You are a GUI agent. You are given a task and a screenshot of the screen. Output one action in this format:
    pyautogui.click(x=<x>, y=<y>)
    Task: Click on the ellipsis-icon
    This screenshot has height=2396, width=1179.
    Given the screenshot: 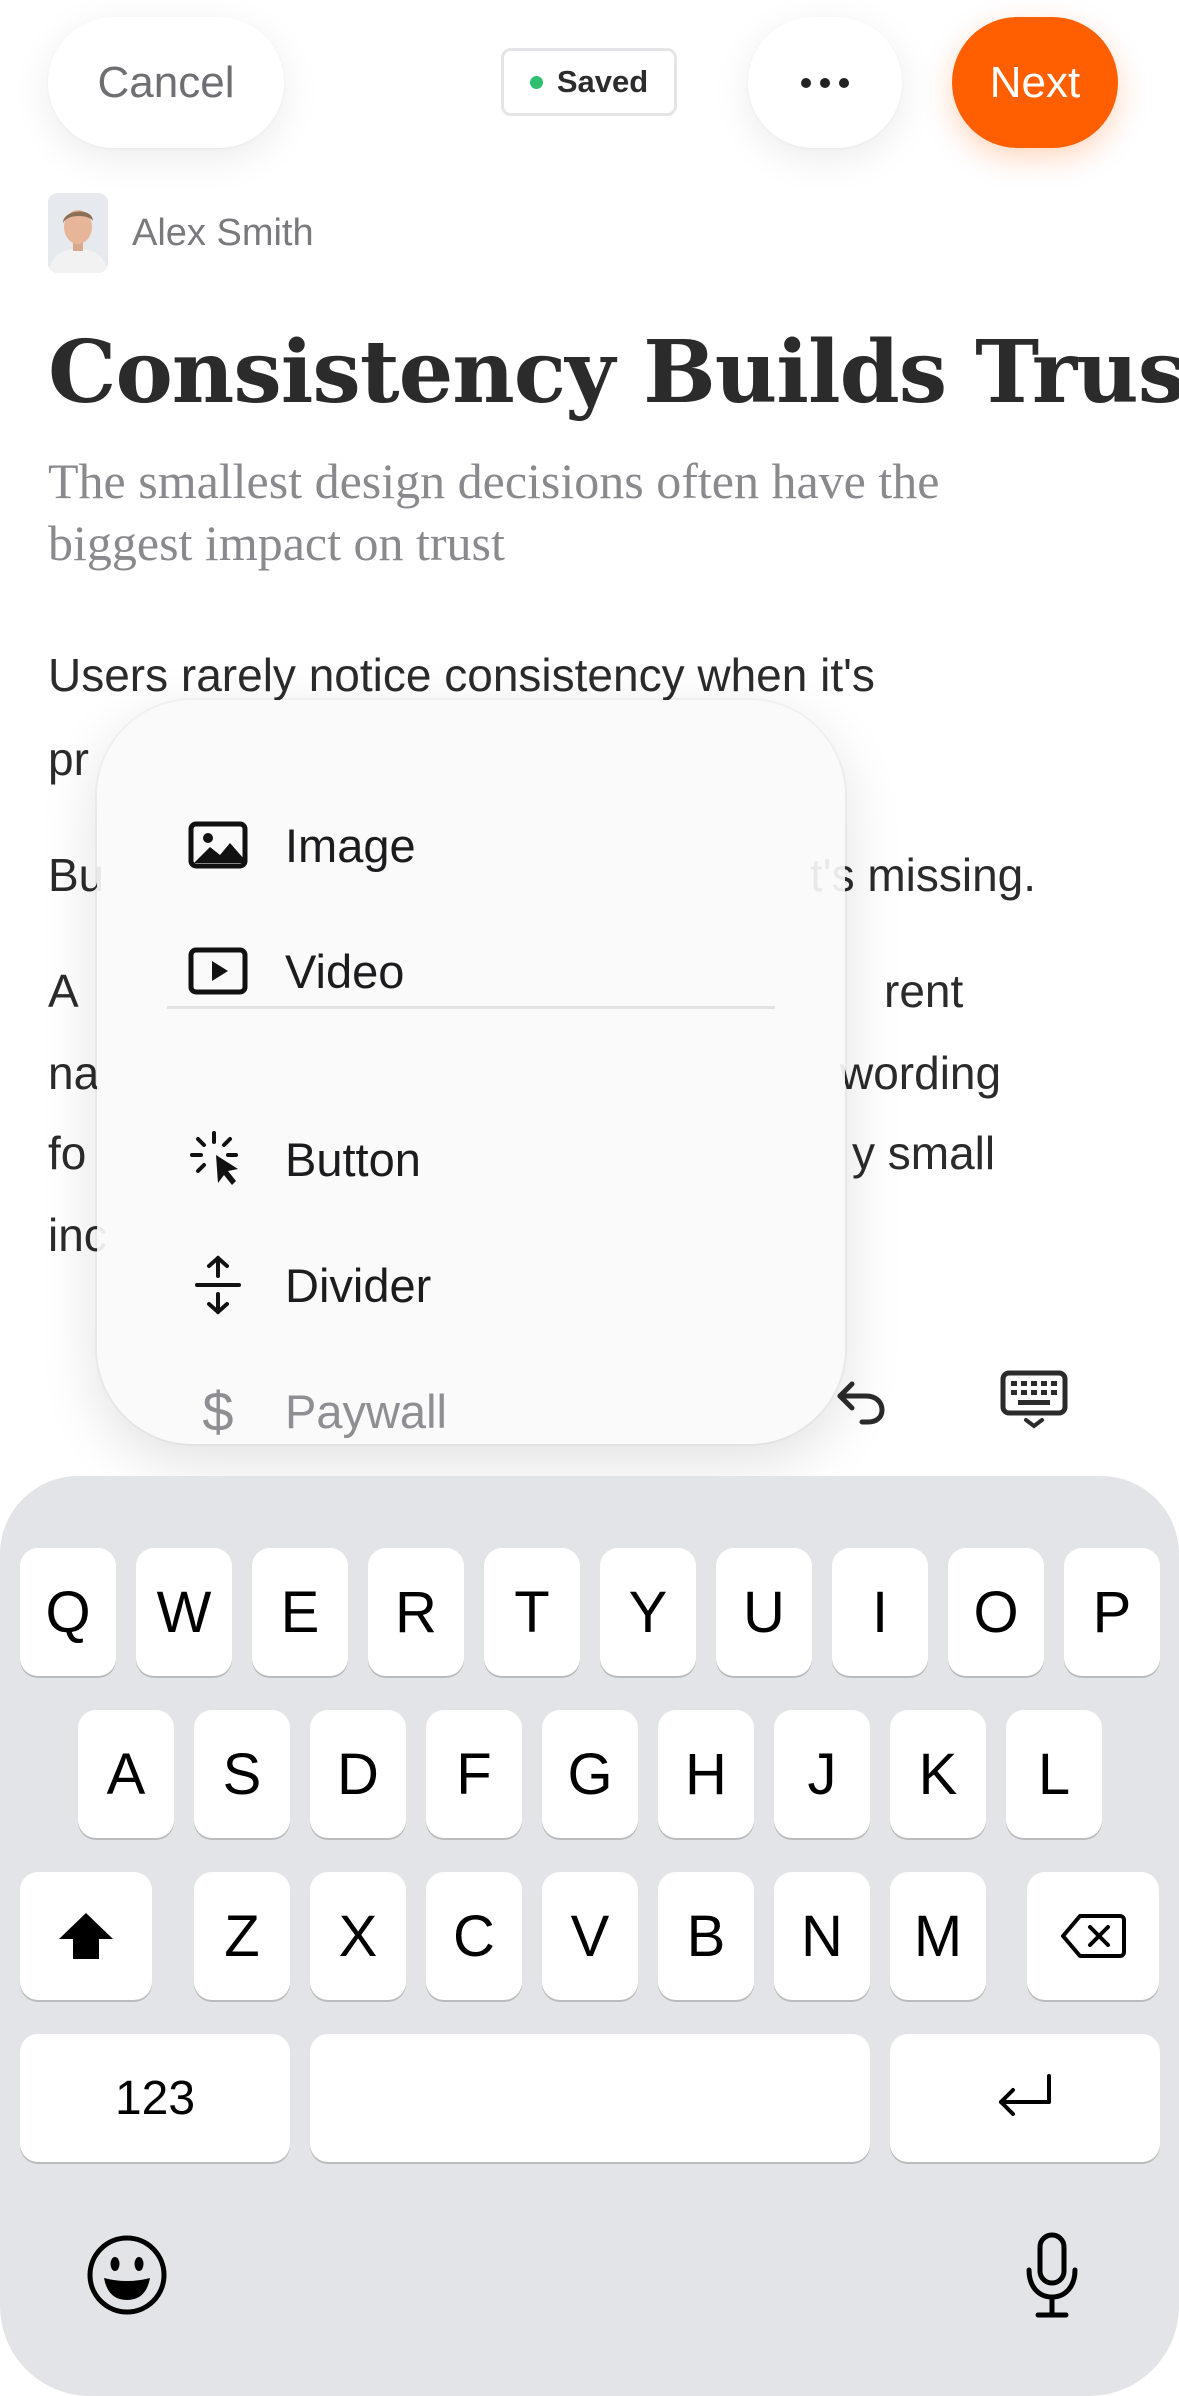 What is the action you would take?
    pyautogui.click(x=825, y=82)
    